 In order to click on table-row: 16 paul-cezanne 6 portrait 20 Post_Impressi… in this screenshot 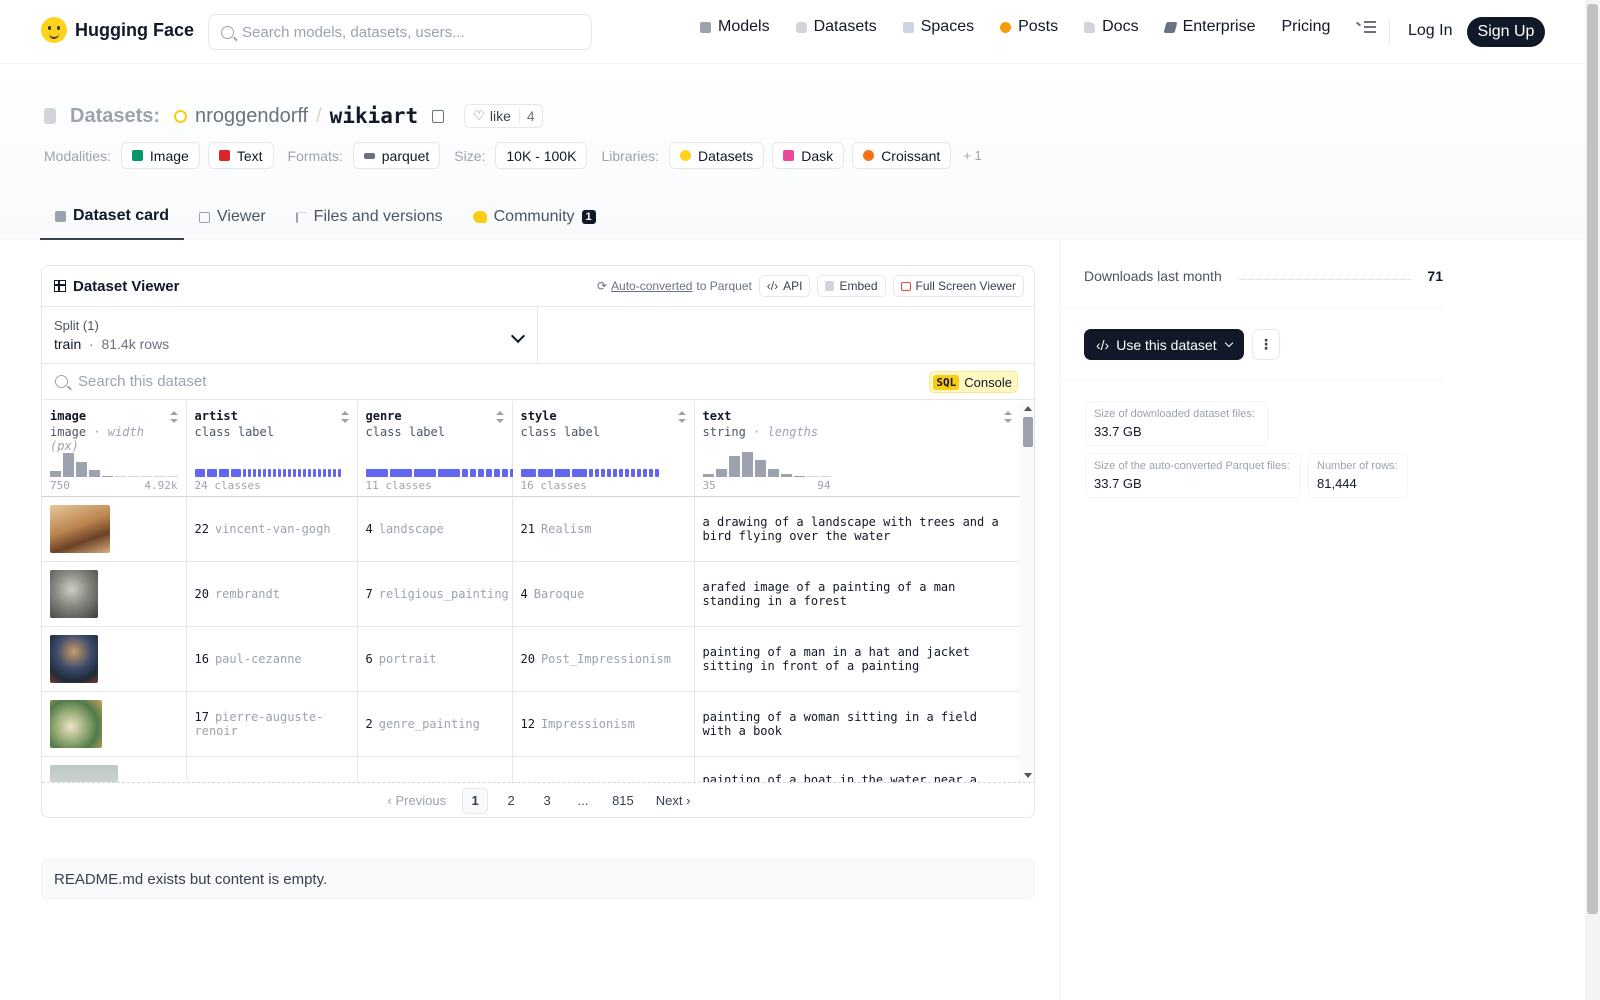, I will do `click(531, 659)`.